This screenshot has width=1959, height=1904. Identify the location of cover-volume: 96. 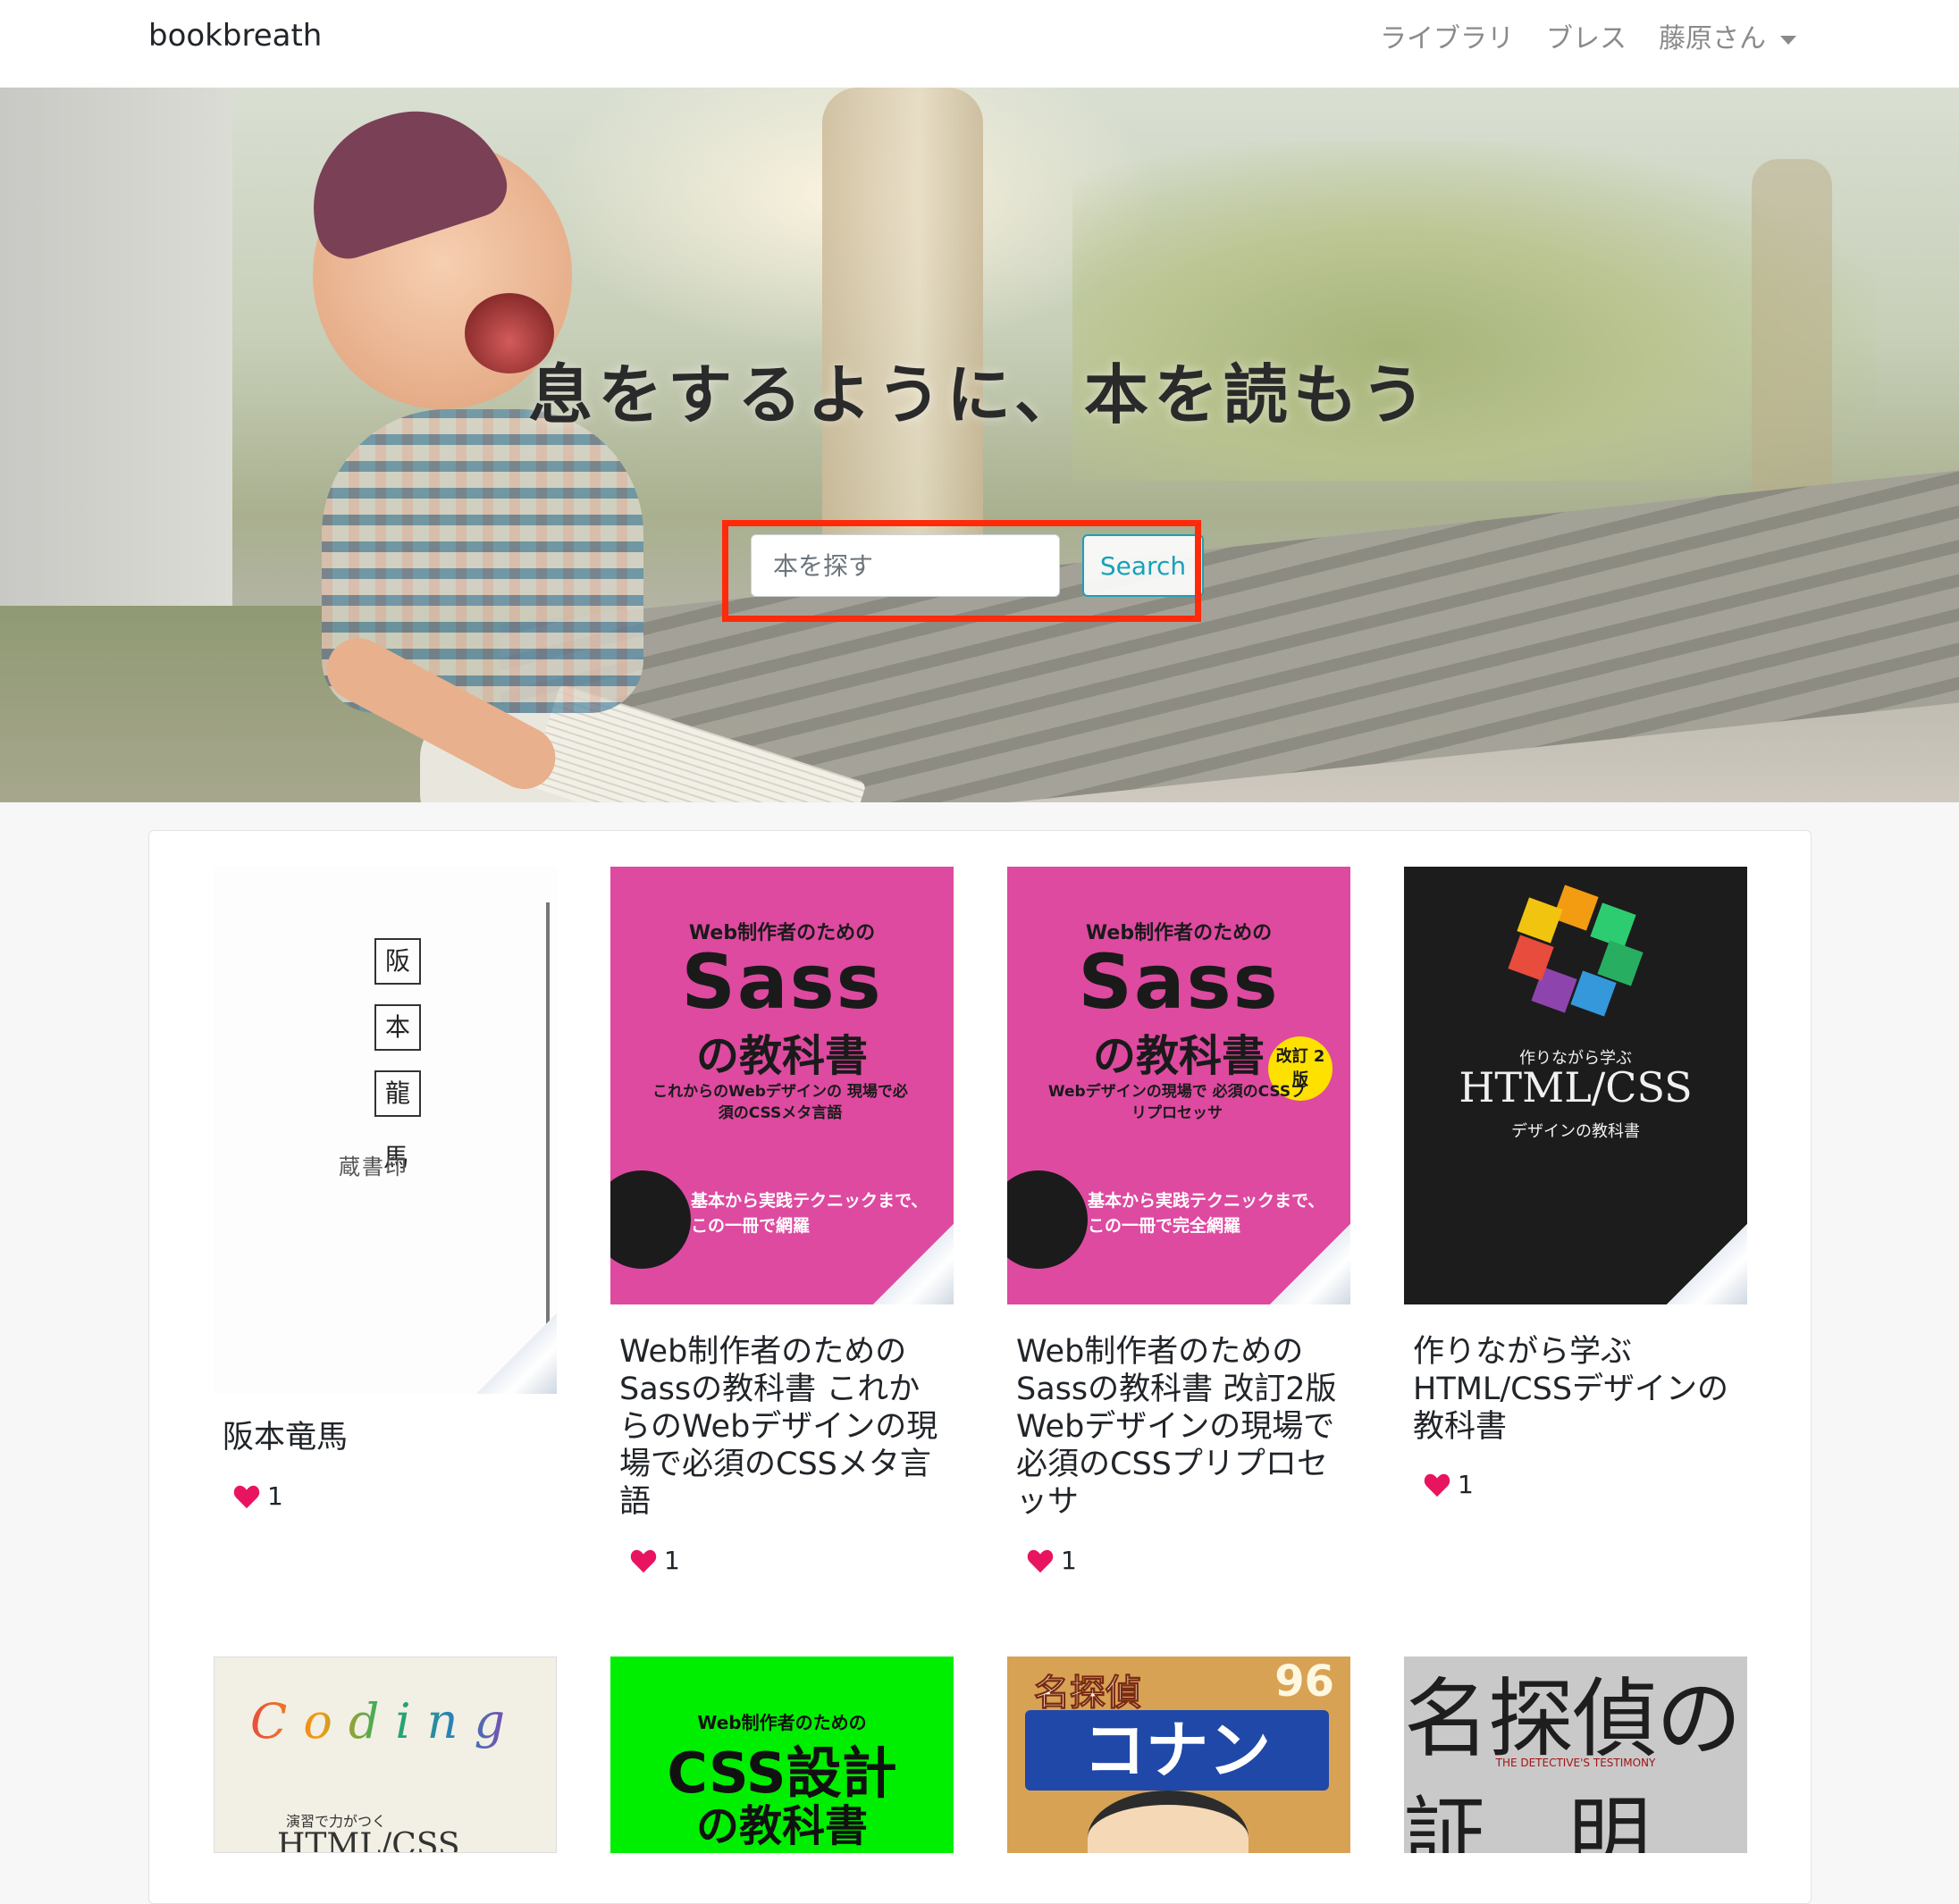
(1304, 1682).